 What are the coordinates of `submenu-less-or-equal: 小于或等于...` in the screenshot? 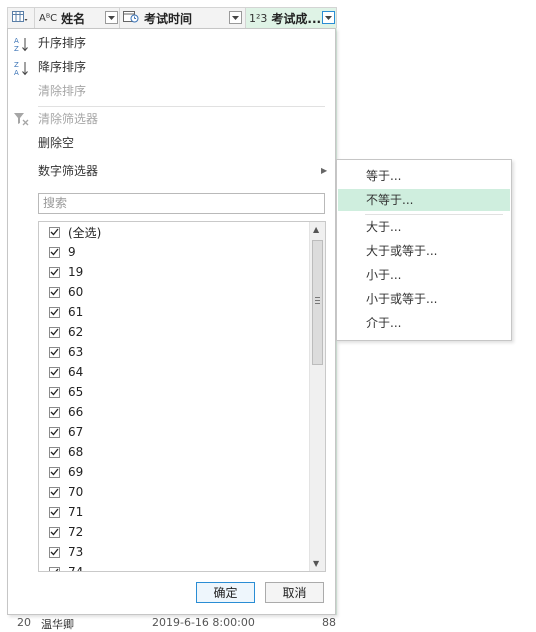 It's located at (424, 299).